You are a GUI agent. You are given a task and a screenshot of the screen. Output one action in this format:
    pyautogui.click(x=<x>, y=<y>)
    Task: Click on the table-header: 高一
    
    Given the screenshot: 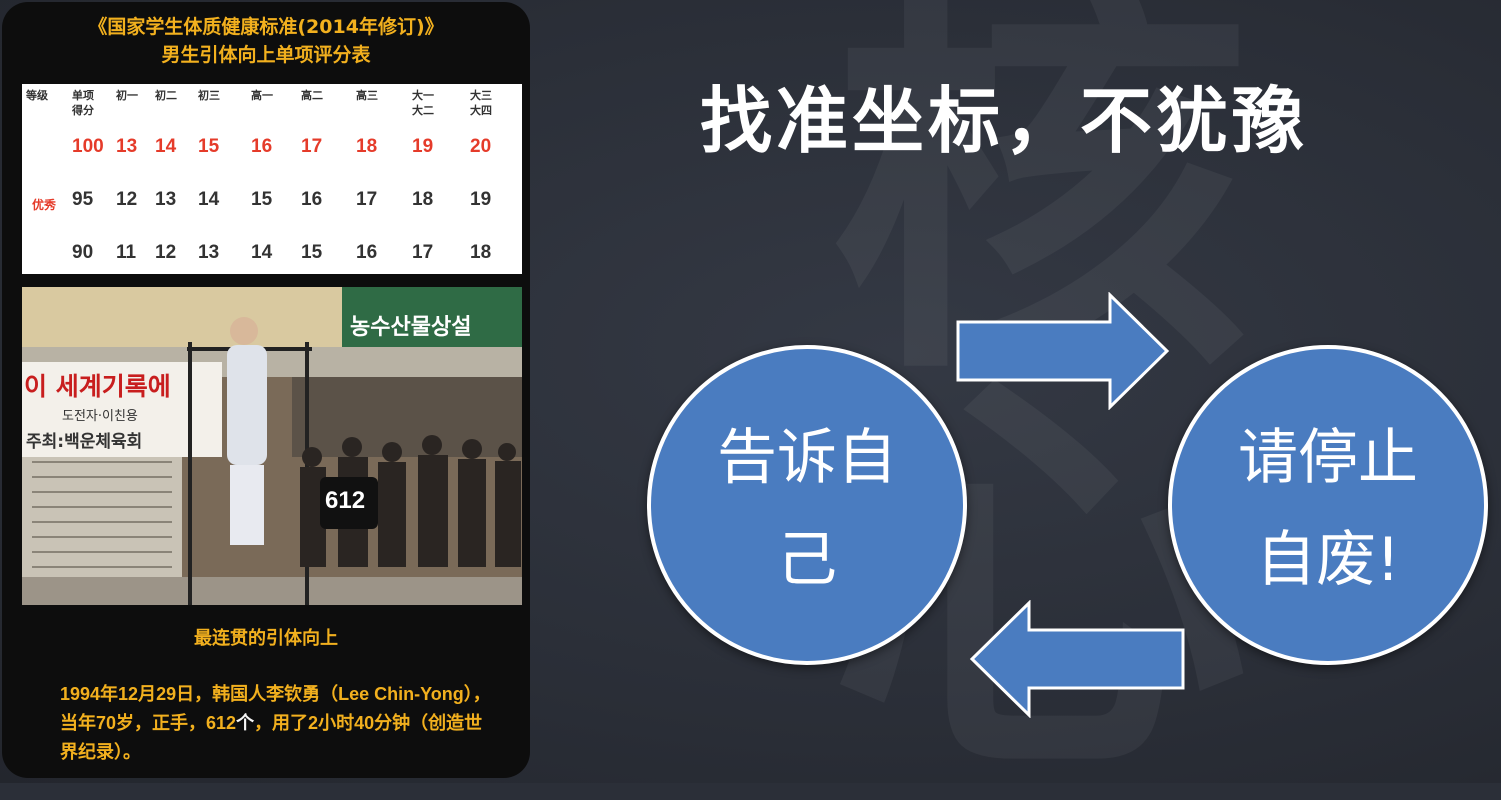 What is the action you would take?
    pyautogui.click(x=262, y=95)
    